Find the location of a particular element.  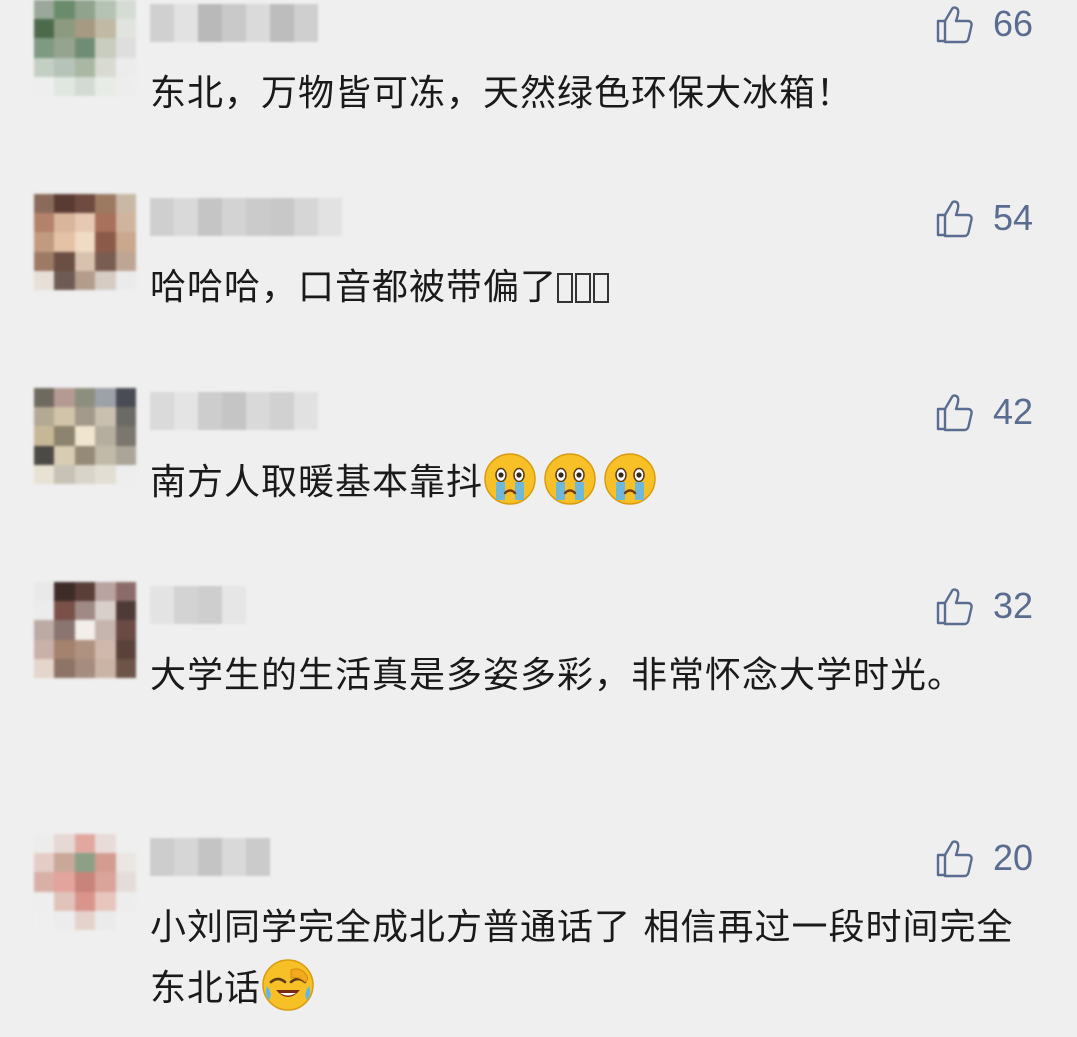

like-button: 66 is located at coordinates (984, 24).